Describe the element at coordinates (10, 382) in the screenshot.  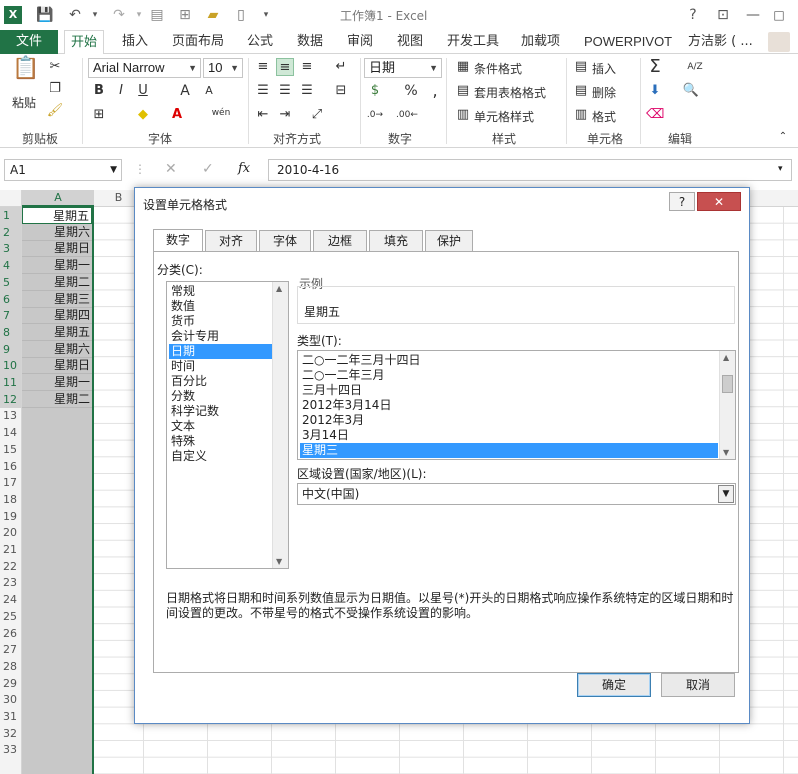
I see `row-header: 11` at that location.